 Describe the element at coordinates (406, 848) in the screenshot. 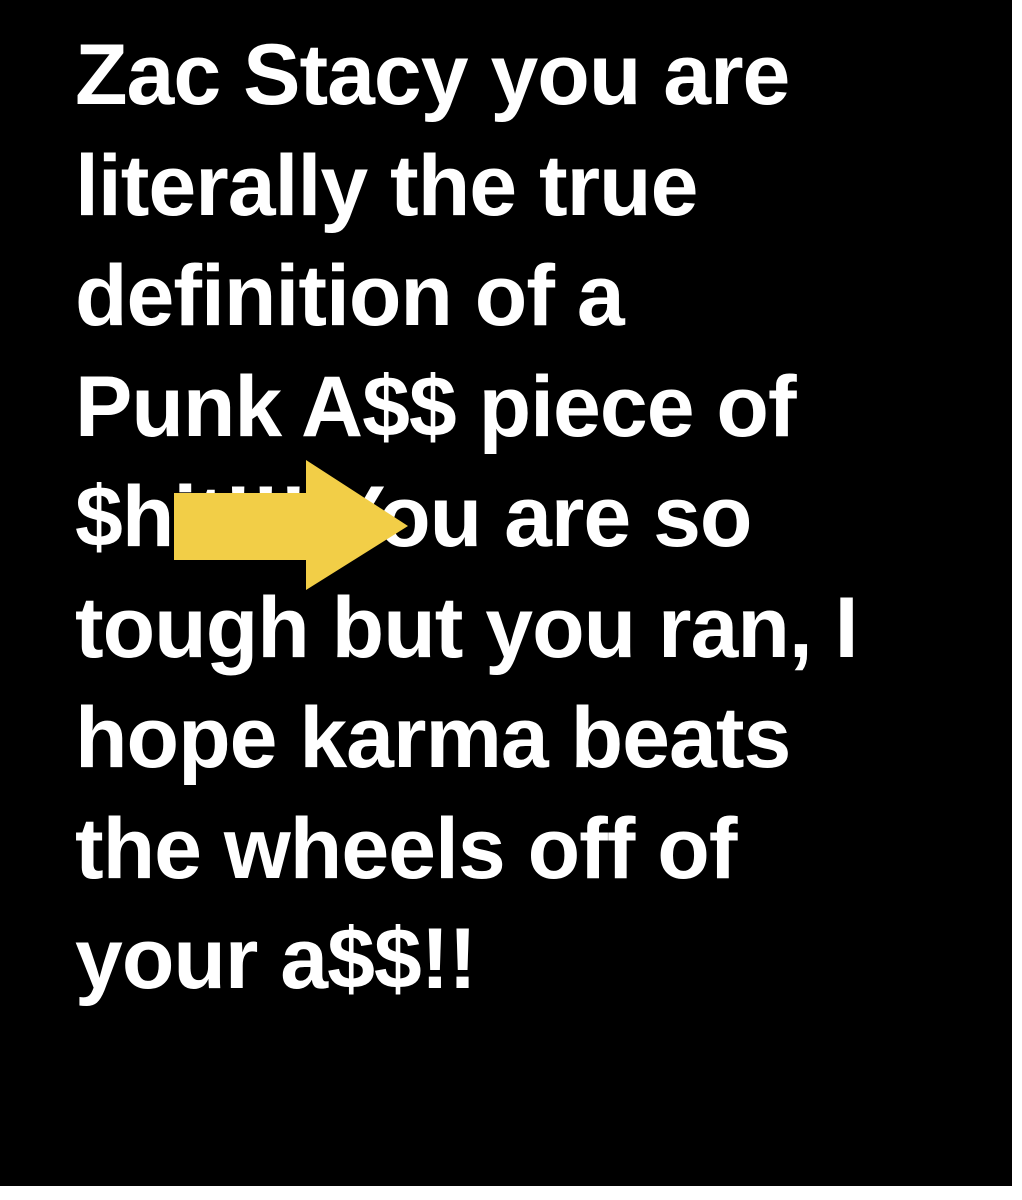

I see `text-line-8: the wheels off of` at that location.